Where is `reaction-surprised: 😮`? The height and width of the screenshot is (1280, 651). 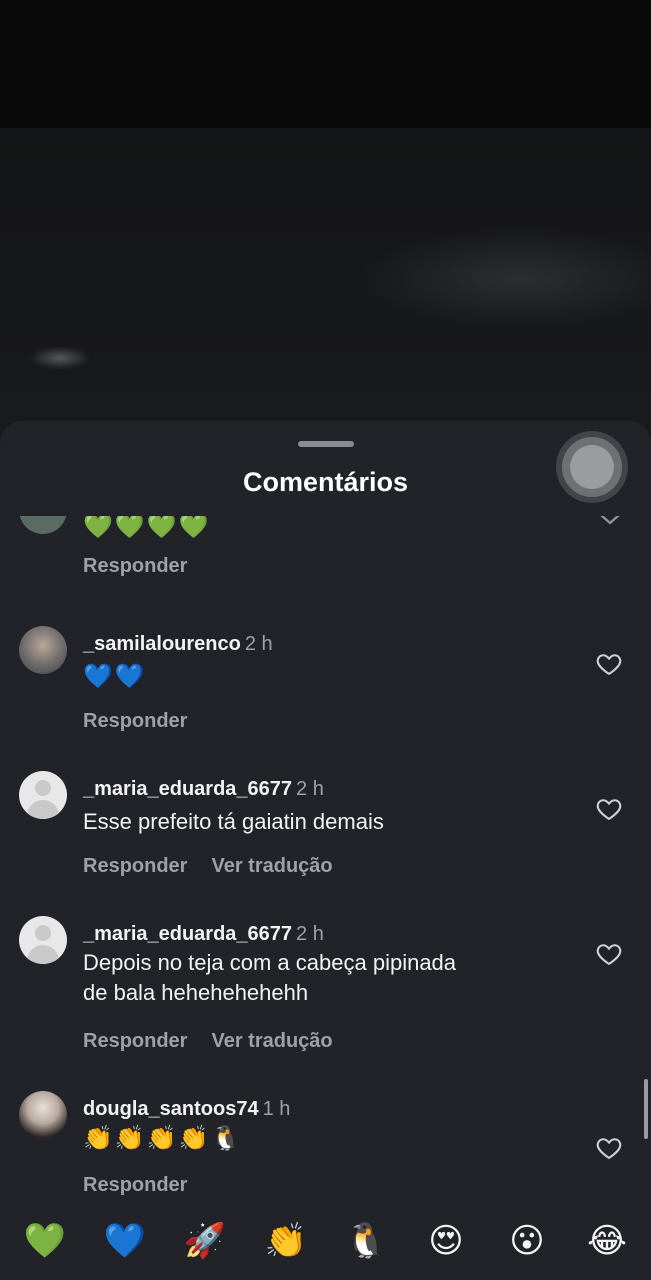
reaction-surprised: 😮 is located at coordinates (527, 1241).